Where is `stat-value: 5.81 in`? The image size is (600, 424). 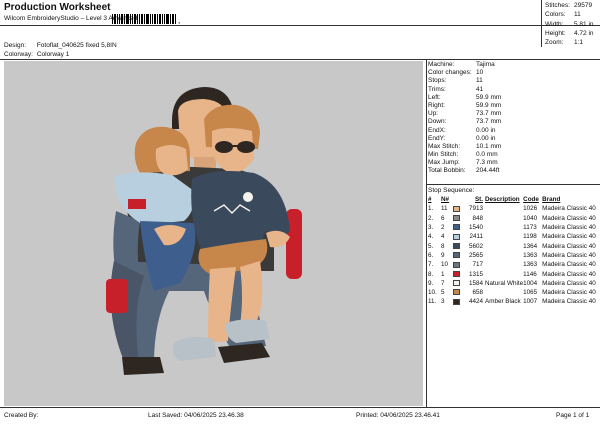
stat-value: 5.81 in is located at coordinates (584, 24).